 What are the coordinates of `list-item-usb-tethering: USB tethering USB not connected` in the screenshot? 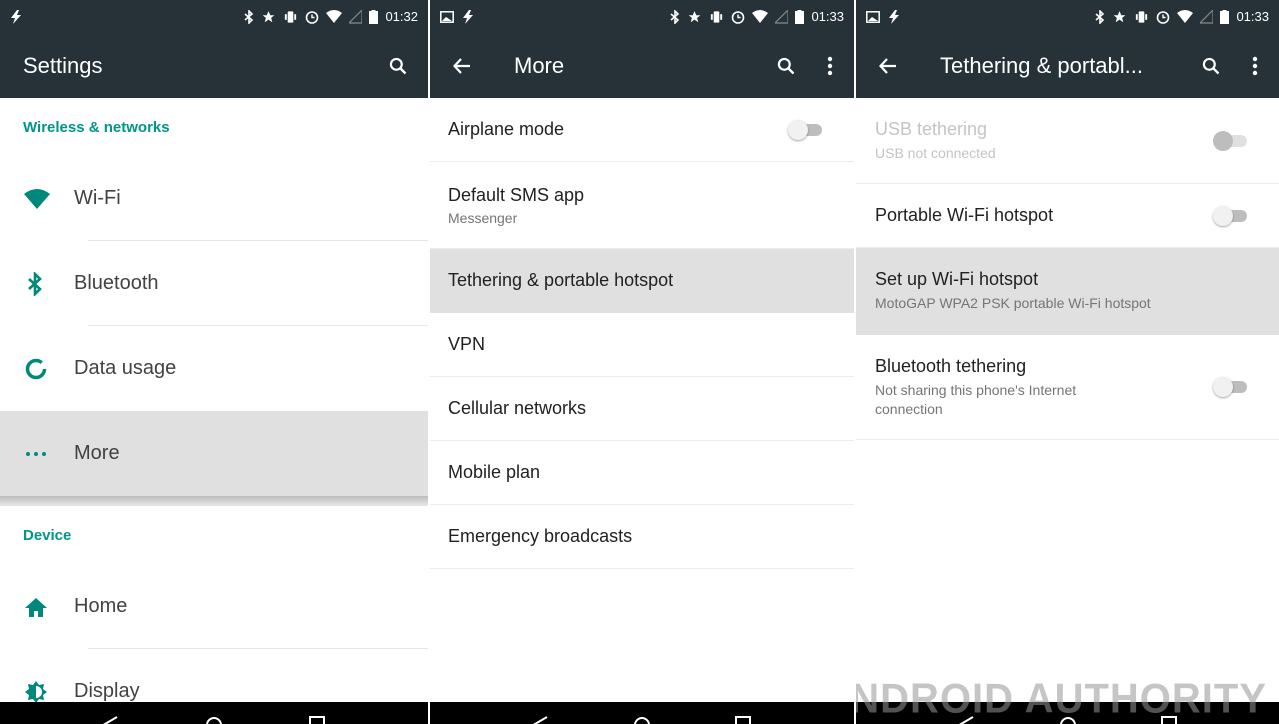 It's located at (1067, 141).